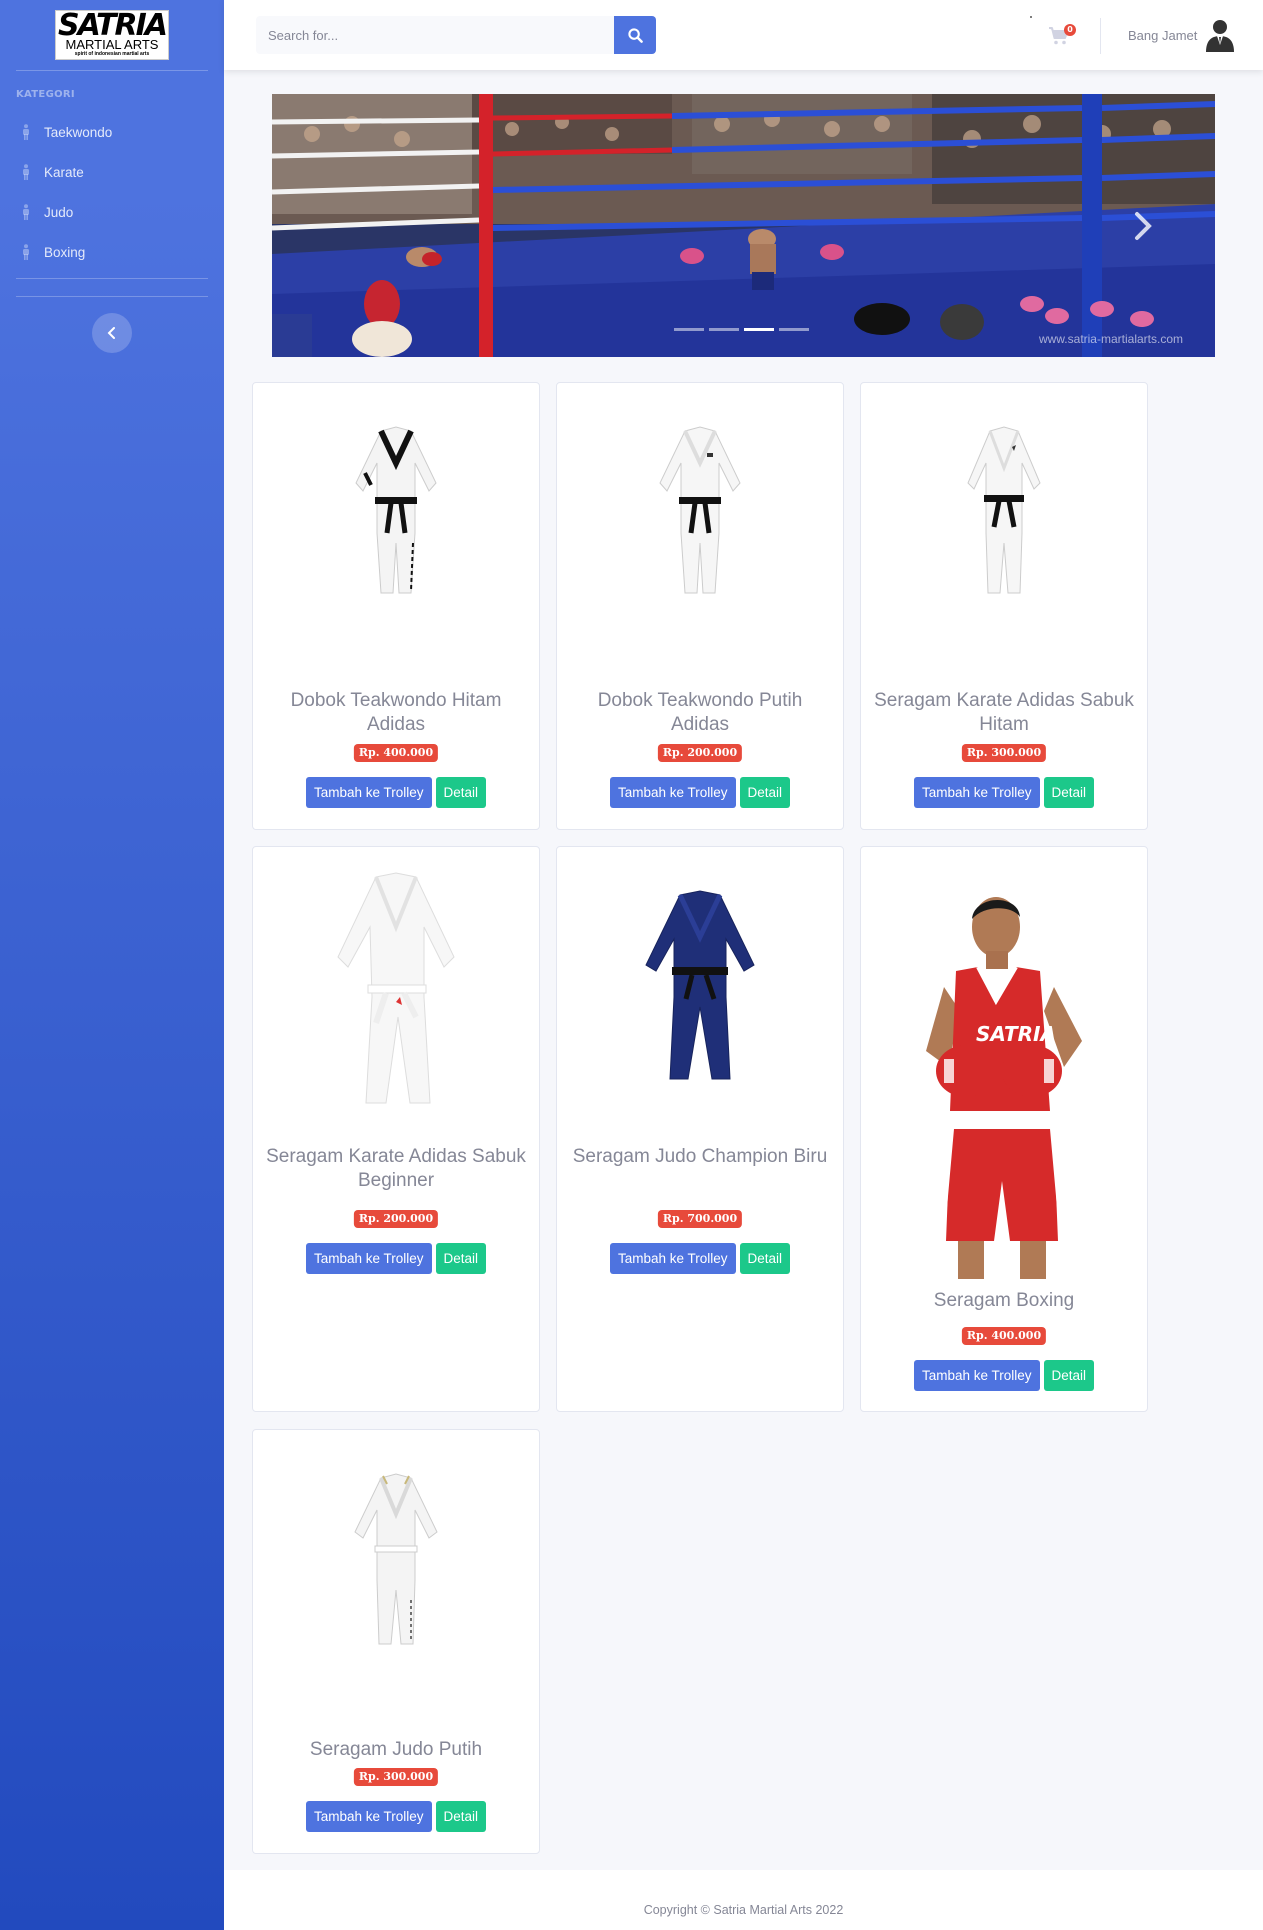 Image resolution: width=1263 pixels, height=1930 pixels. What do you see at coordinates (1004, 712) in the screenshot?
I see `product-name: Seragam Karate Adidas Sabuk Hitam` at bounding box center [1004, 712].